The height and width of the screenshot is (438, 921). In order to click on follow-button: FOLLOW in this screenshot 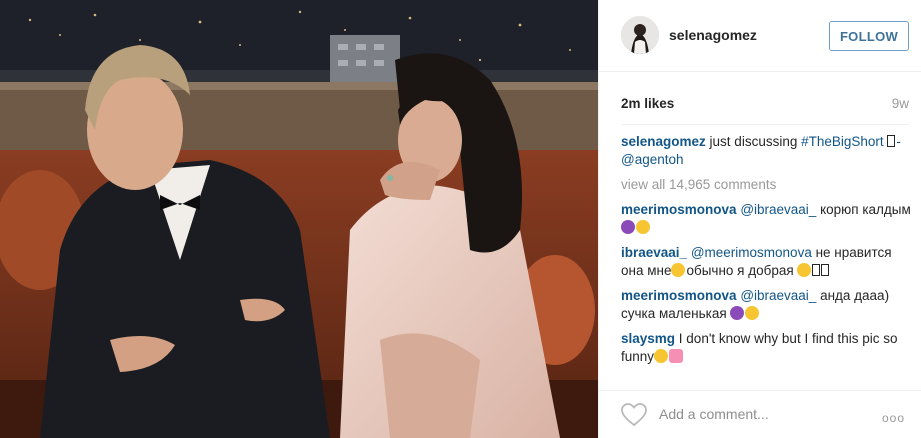, I will do `click(869, 36)`.